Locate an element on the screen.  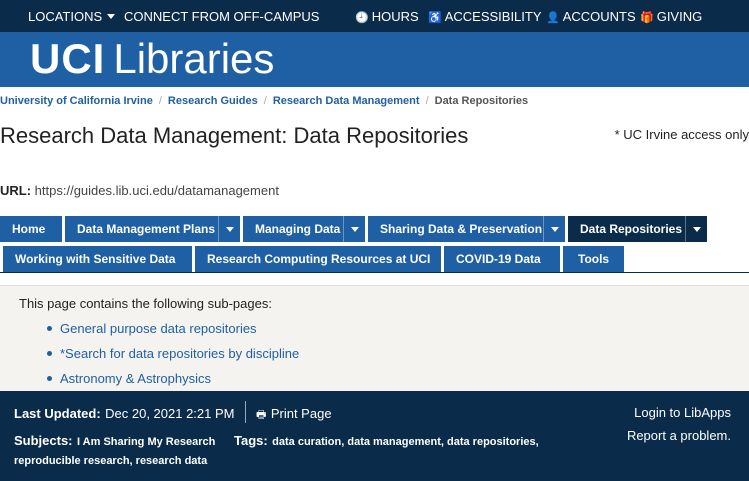
accessibility-icon: ♿ is located at coordinates (435, 18).